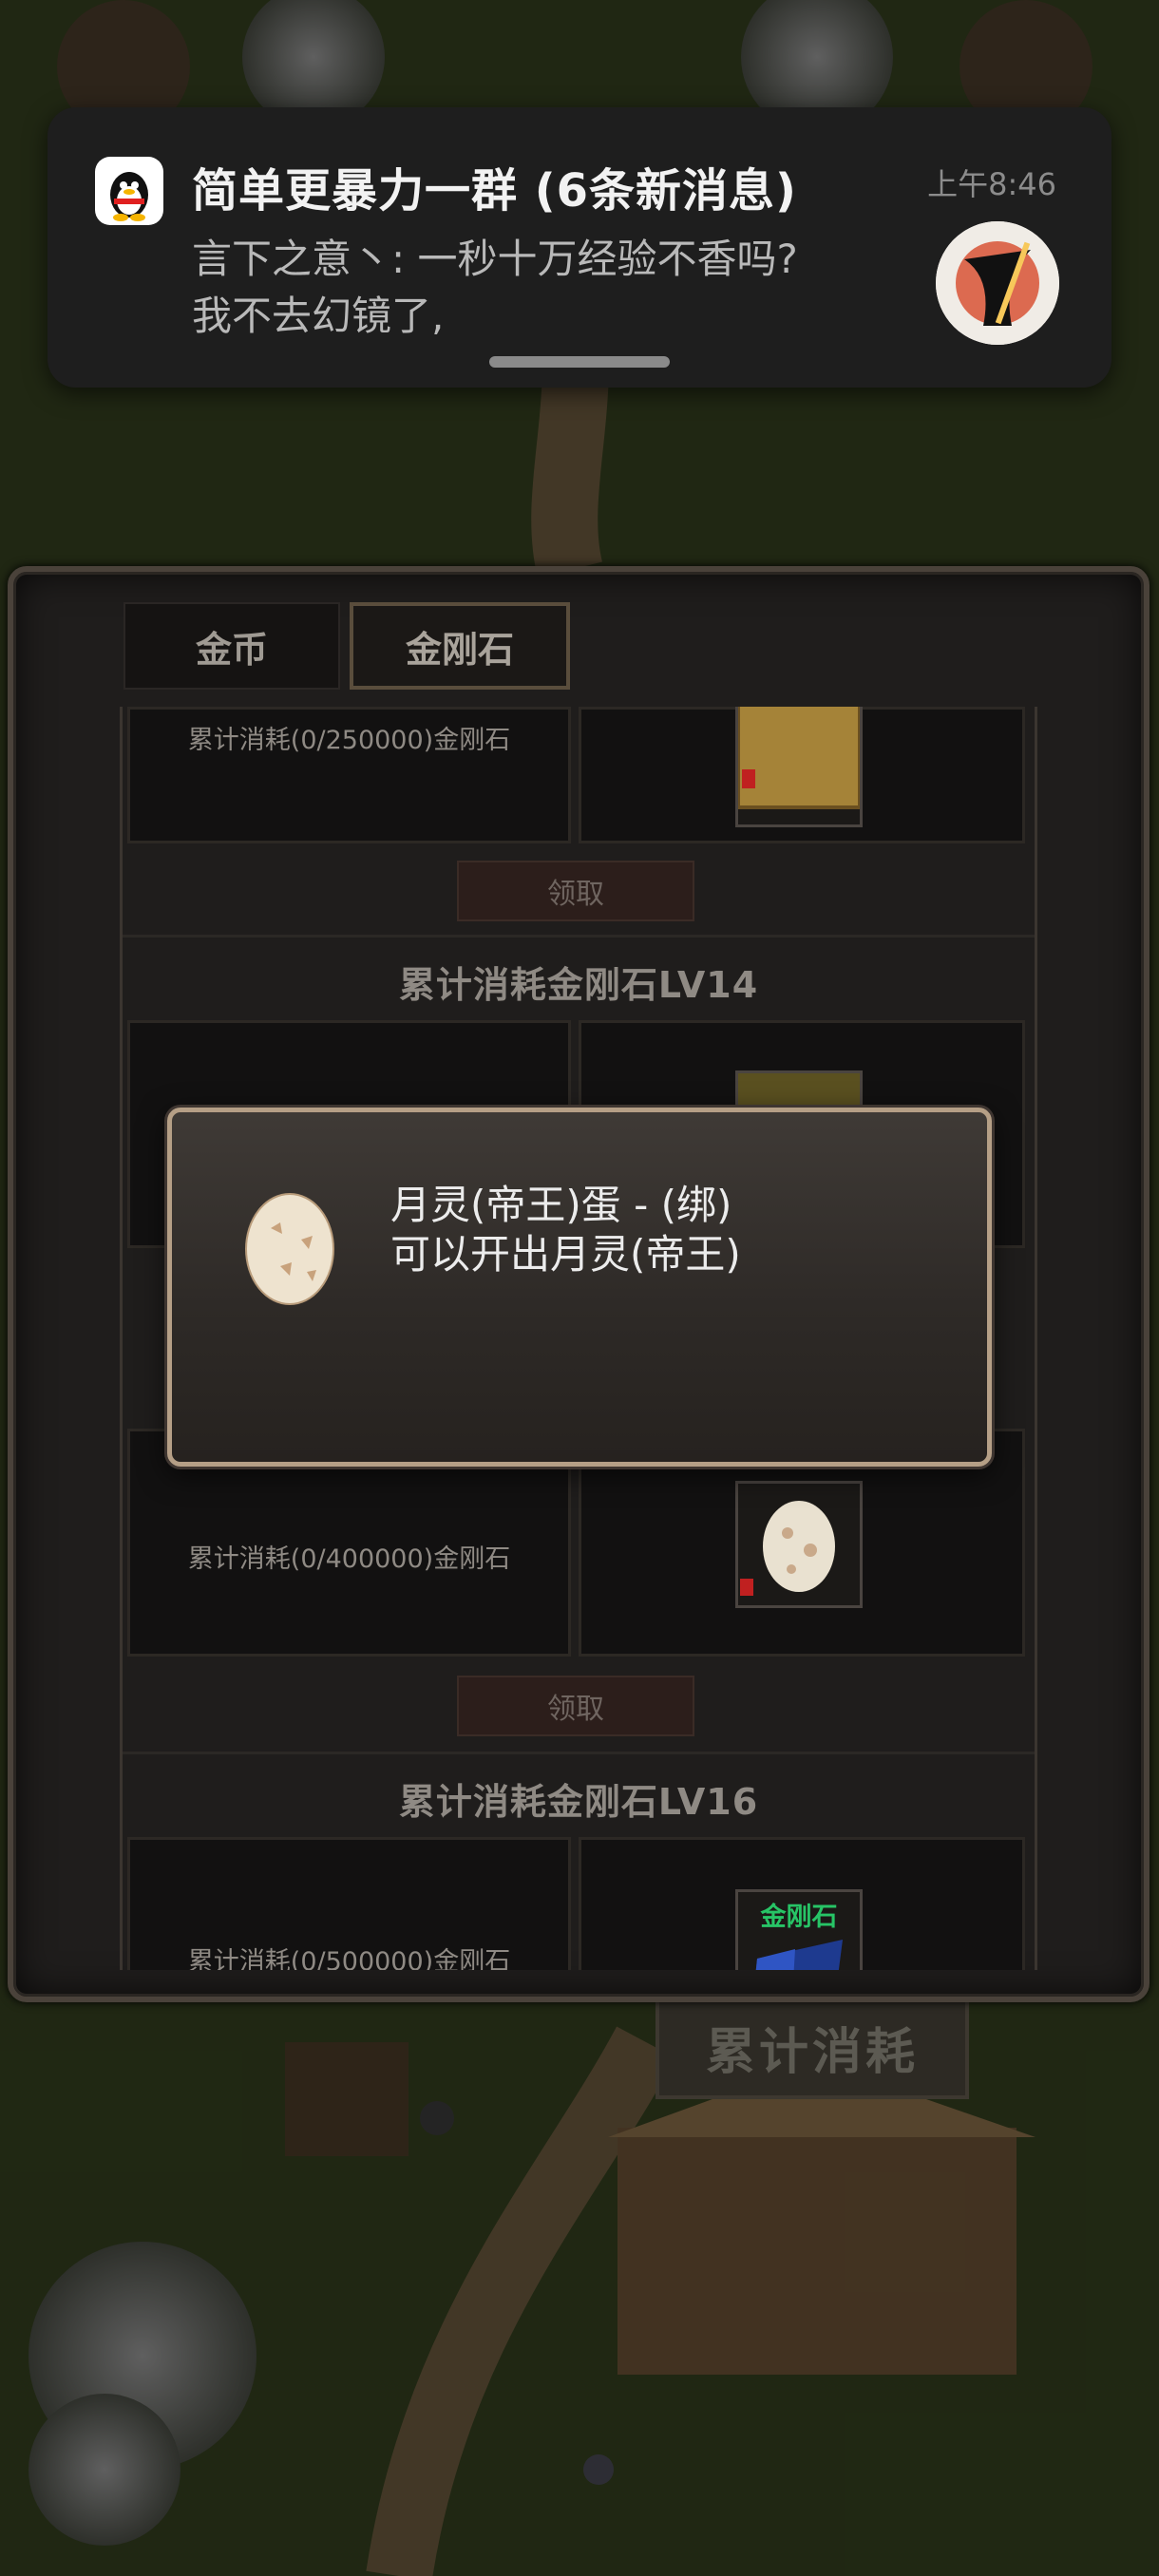 The width and height of the screenshot is (1159, 2576). I want to click on tab-gold-coin: 金币, so click(232, 646).